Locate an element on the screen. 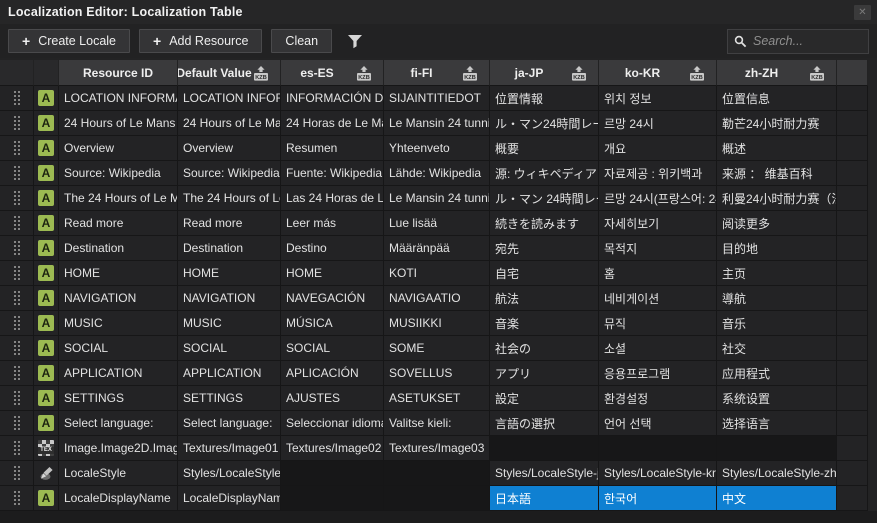  table-cell: Styles/LocaleStyle-kr is located at coordinates (658, 473).